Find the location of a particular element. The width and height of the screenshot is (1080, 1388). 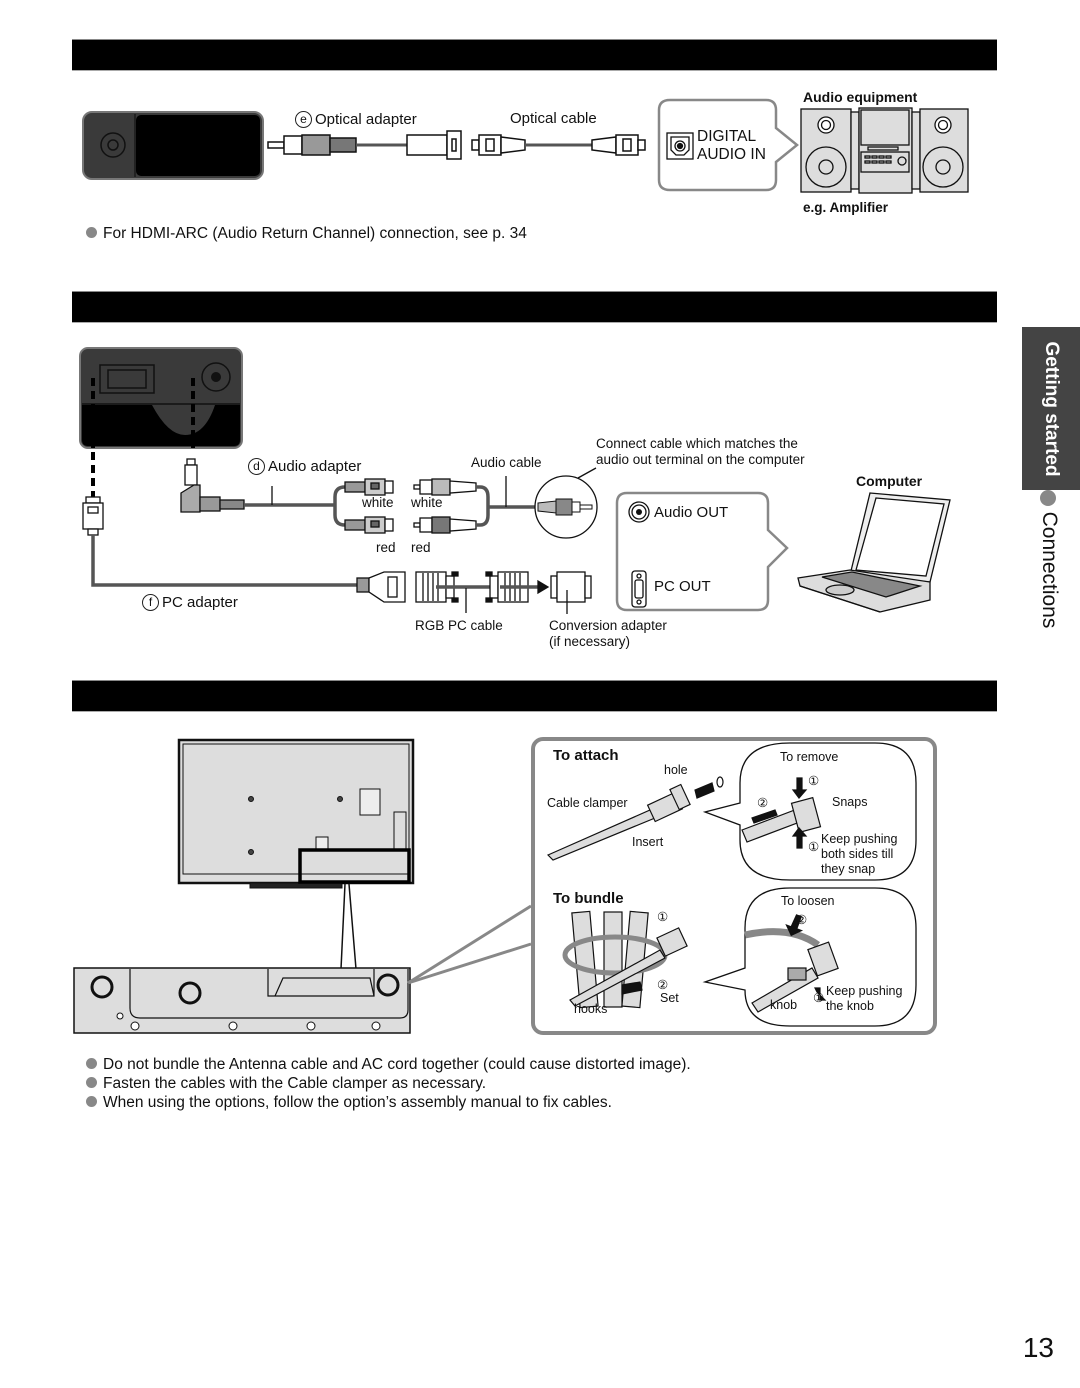

to-remove-title: To remove is located at coordinates (809, 757).